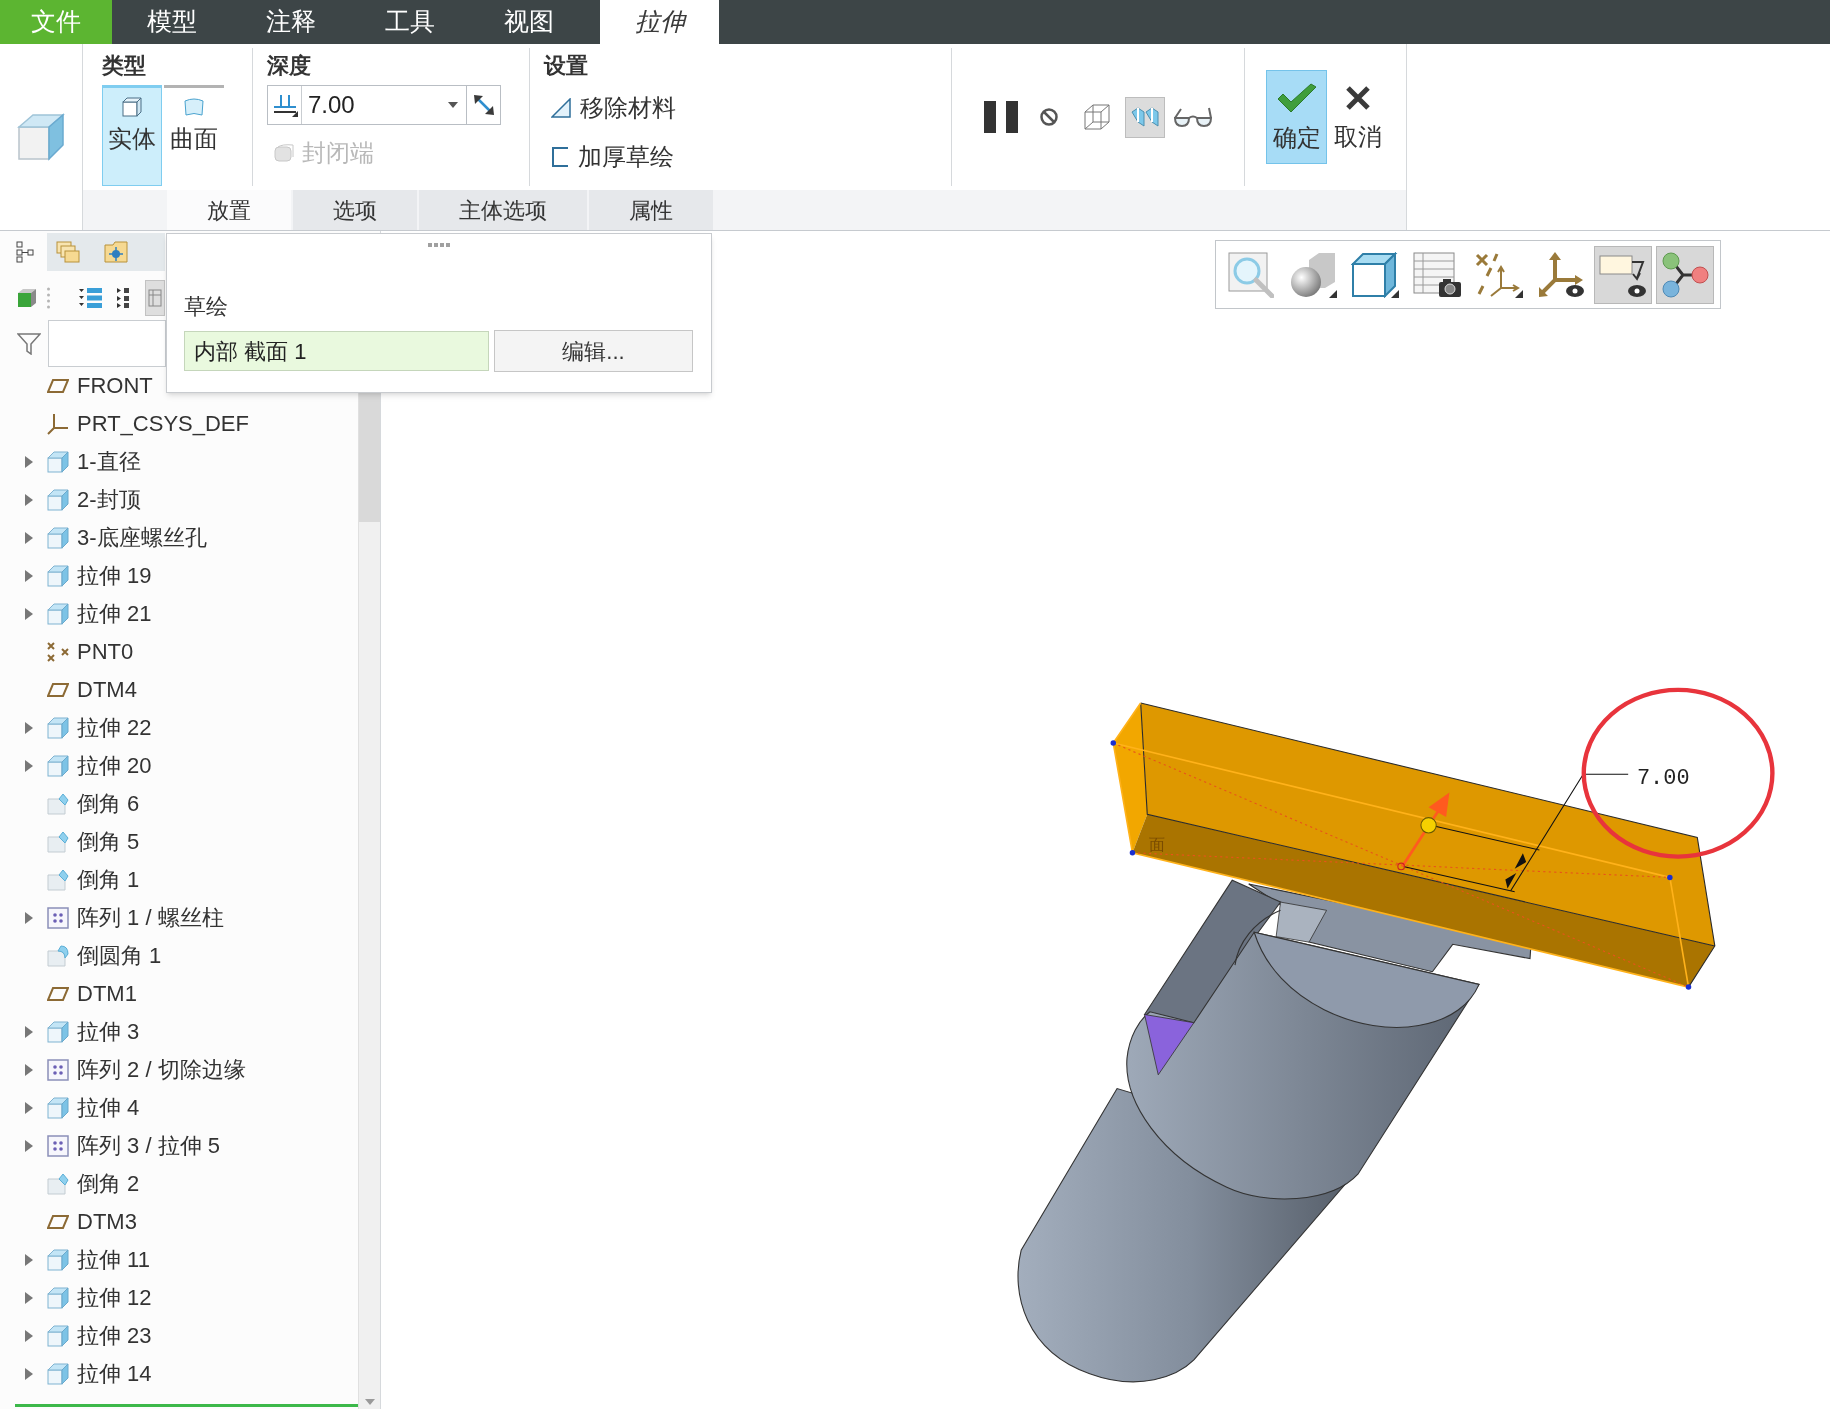  What do you see at coordinates (369, 457) in the screenshot?
I see `scroll-thumb` at bounding box center [369, 457].